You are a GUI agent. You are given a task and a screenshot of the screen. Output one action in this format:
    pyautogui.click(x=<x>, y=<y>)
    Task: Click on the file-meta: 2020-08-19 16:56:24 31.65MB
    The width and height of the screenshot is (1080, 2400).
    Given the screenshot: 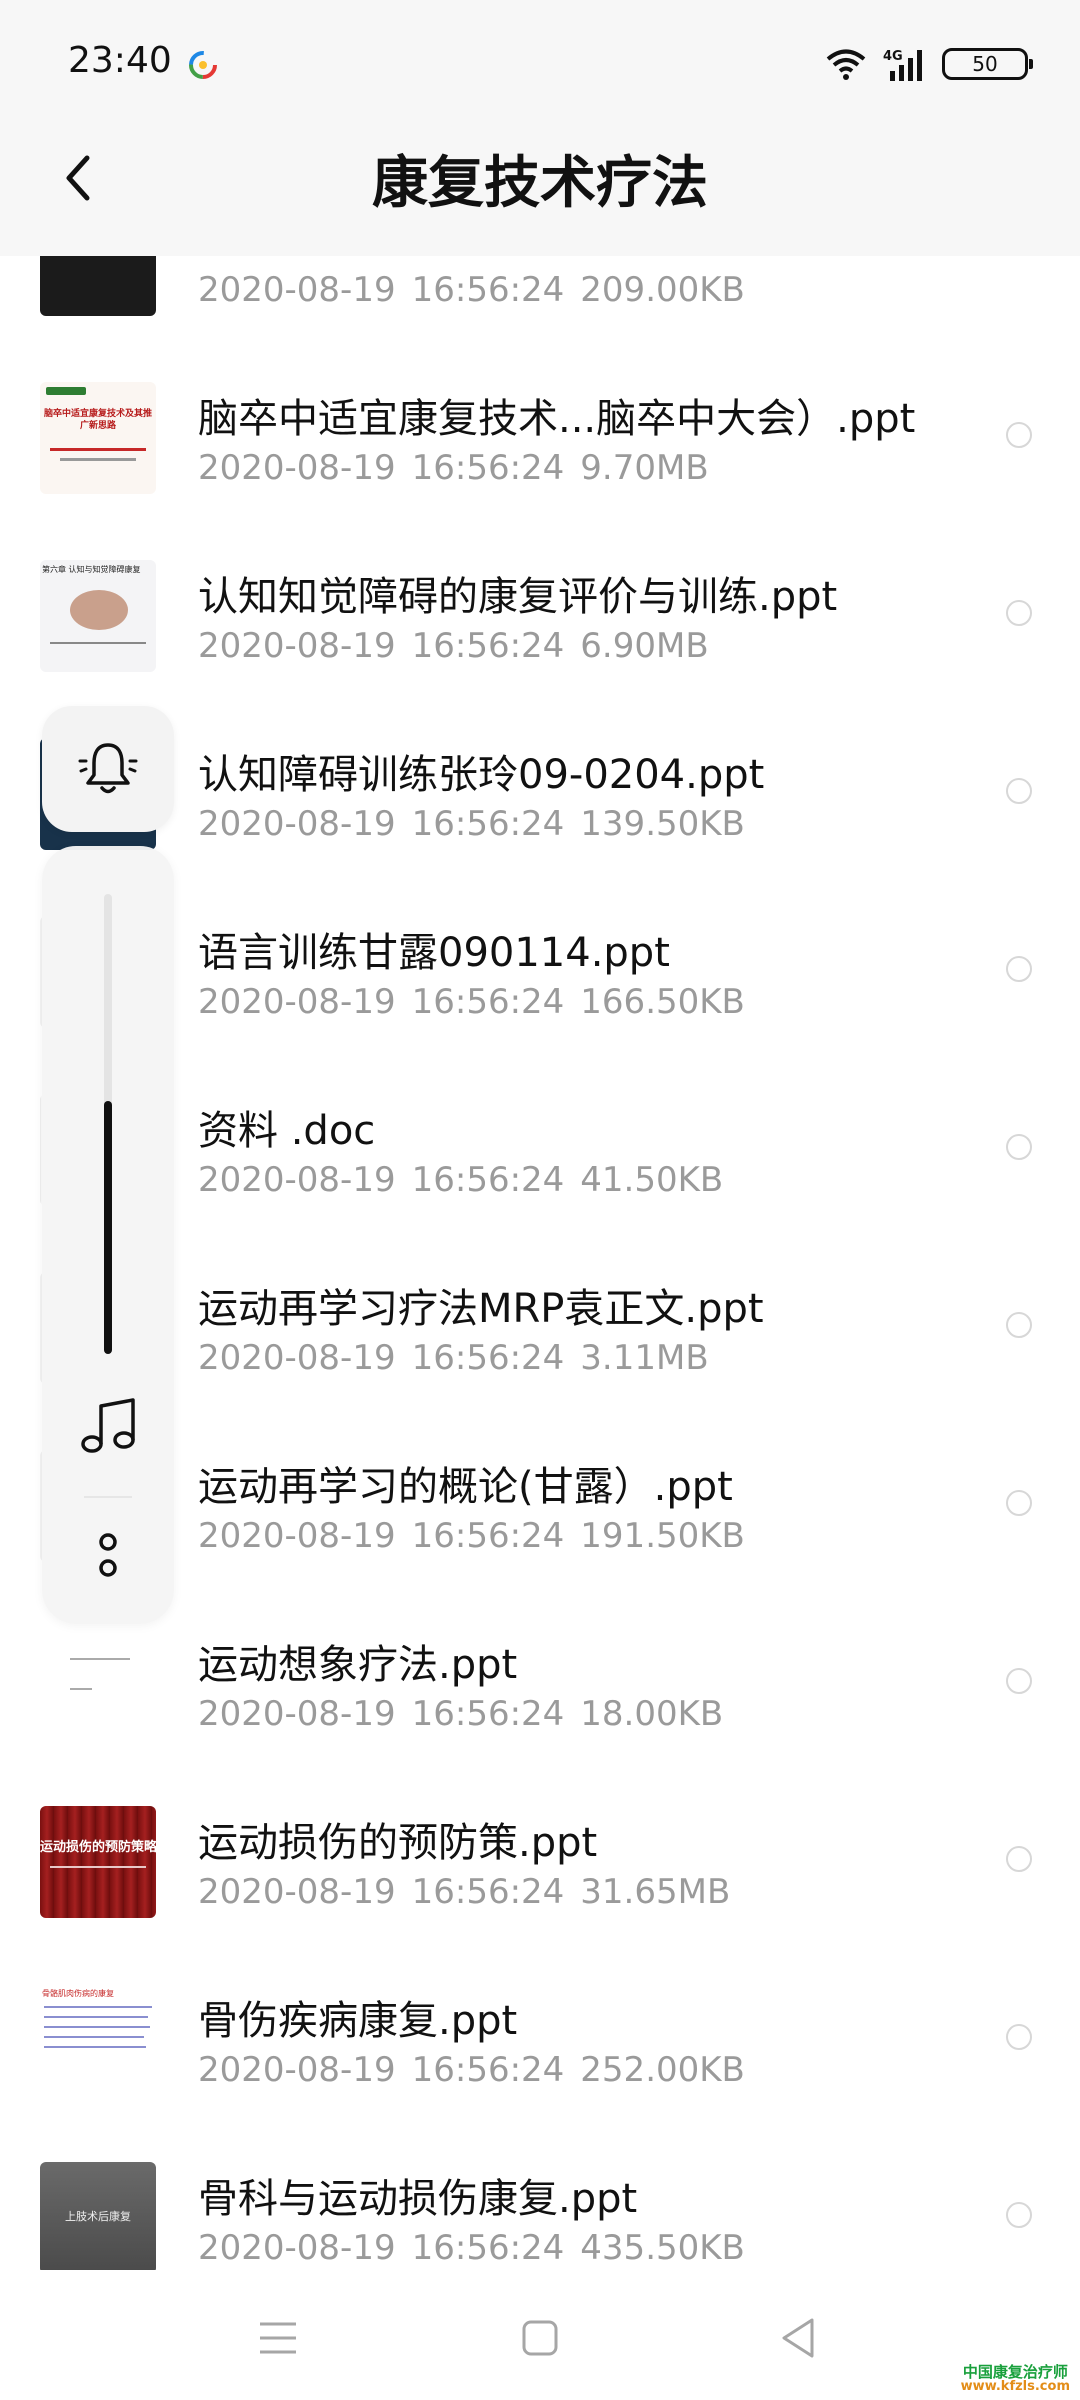 What is the action you would take?
    pyautogui.click(x=472, y=1892)
    